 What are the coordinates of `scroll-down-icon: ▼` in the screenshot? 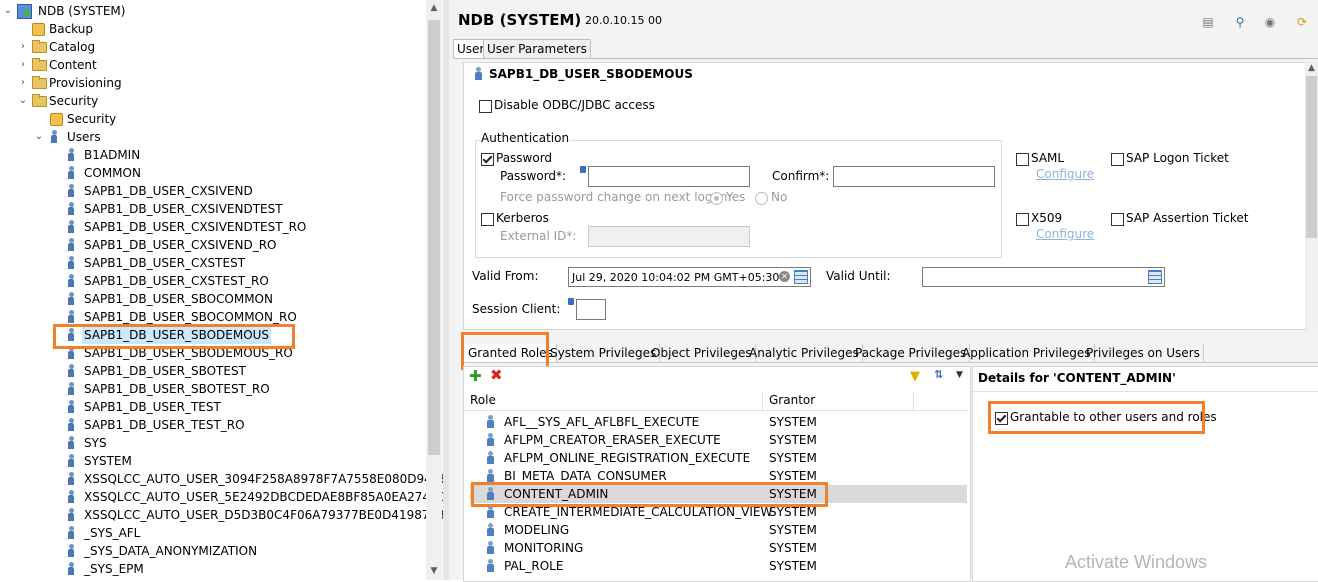 It's located at (434, 571).